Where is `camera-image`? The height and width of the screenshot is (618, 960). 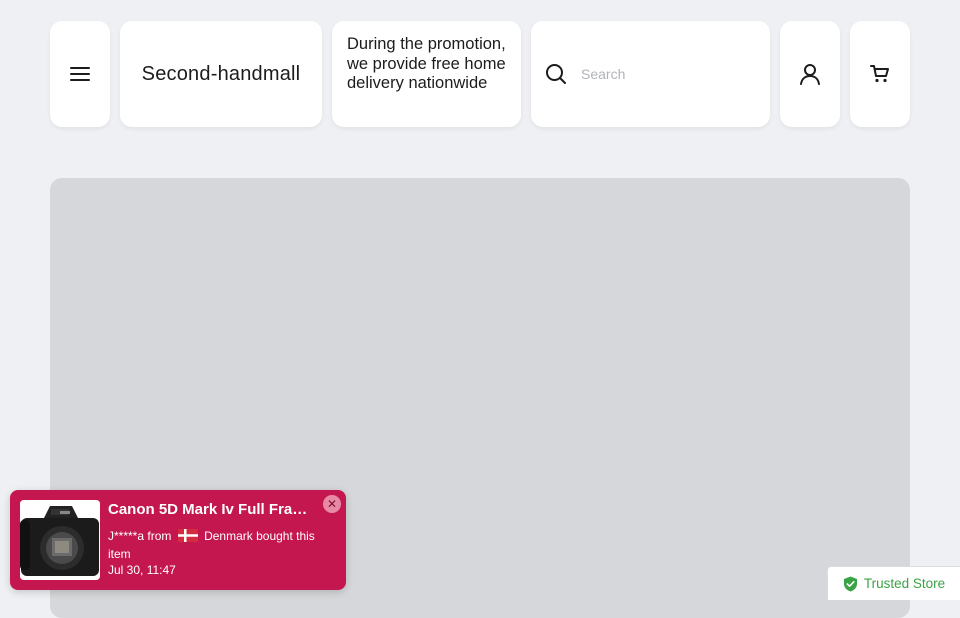
camera-image is located at coordinates (60, 540).